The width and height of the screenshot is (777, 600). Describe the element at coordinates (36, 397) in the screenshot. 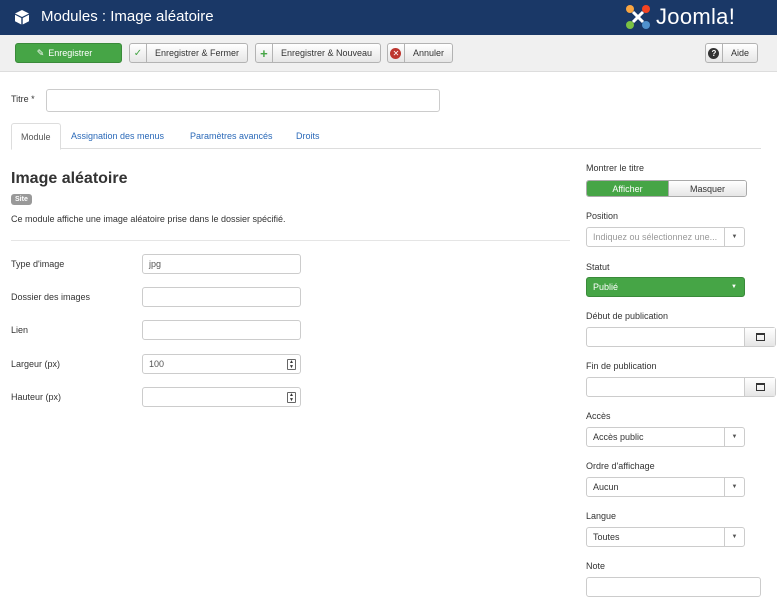

I see `height-label: Hauteur (px)` at that location.